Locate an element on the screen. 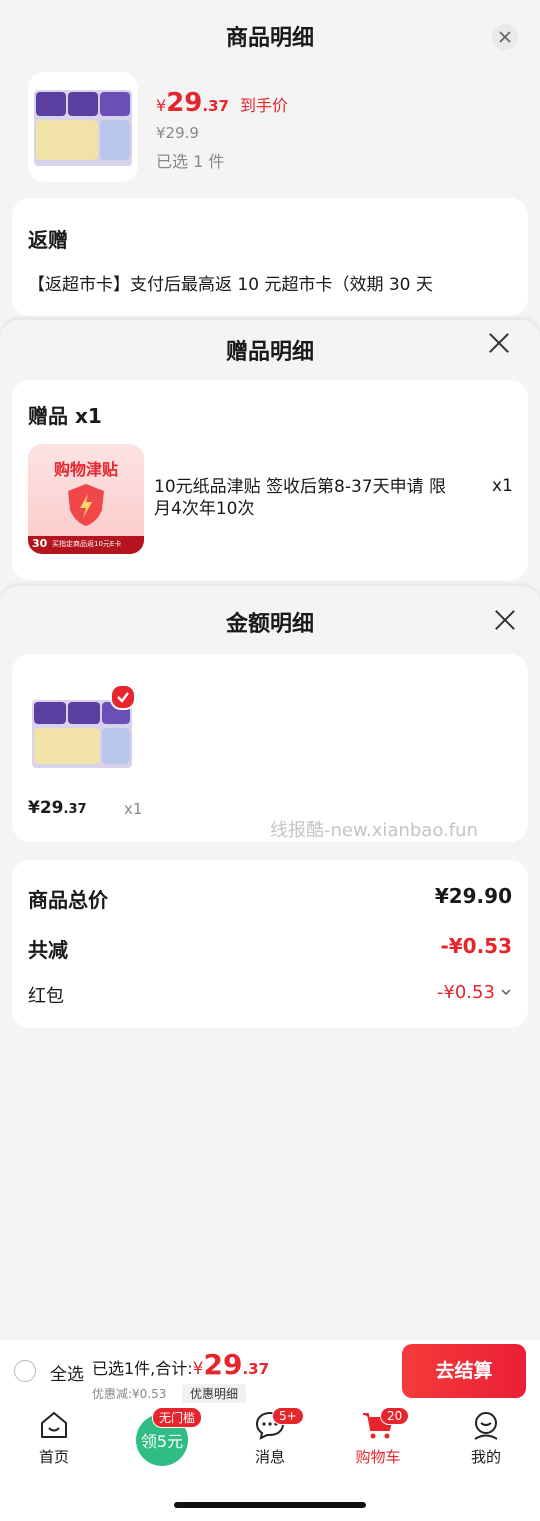 The image size is (540, 1521). amount-sheet-title: 金额明细 is located at coordinates (269, 624).